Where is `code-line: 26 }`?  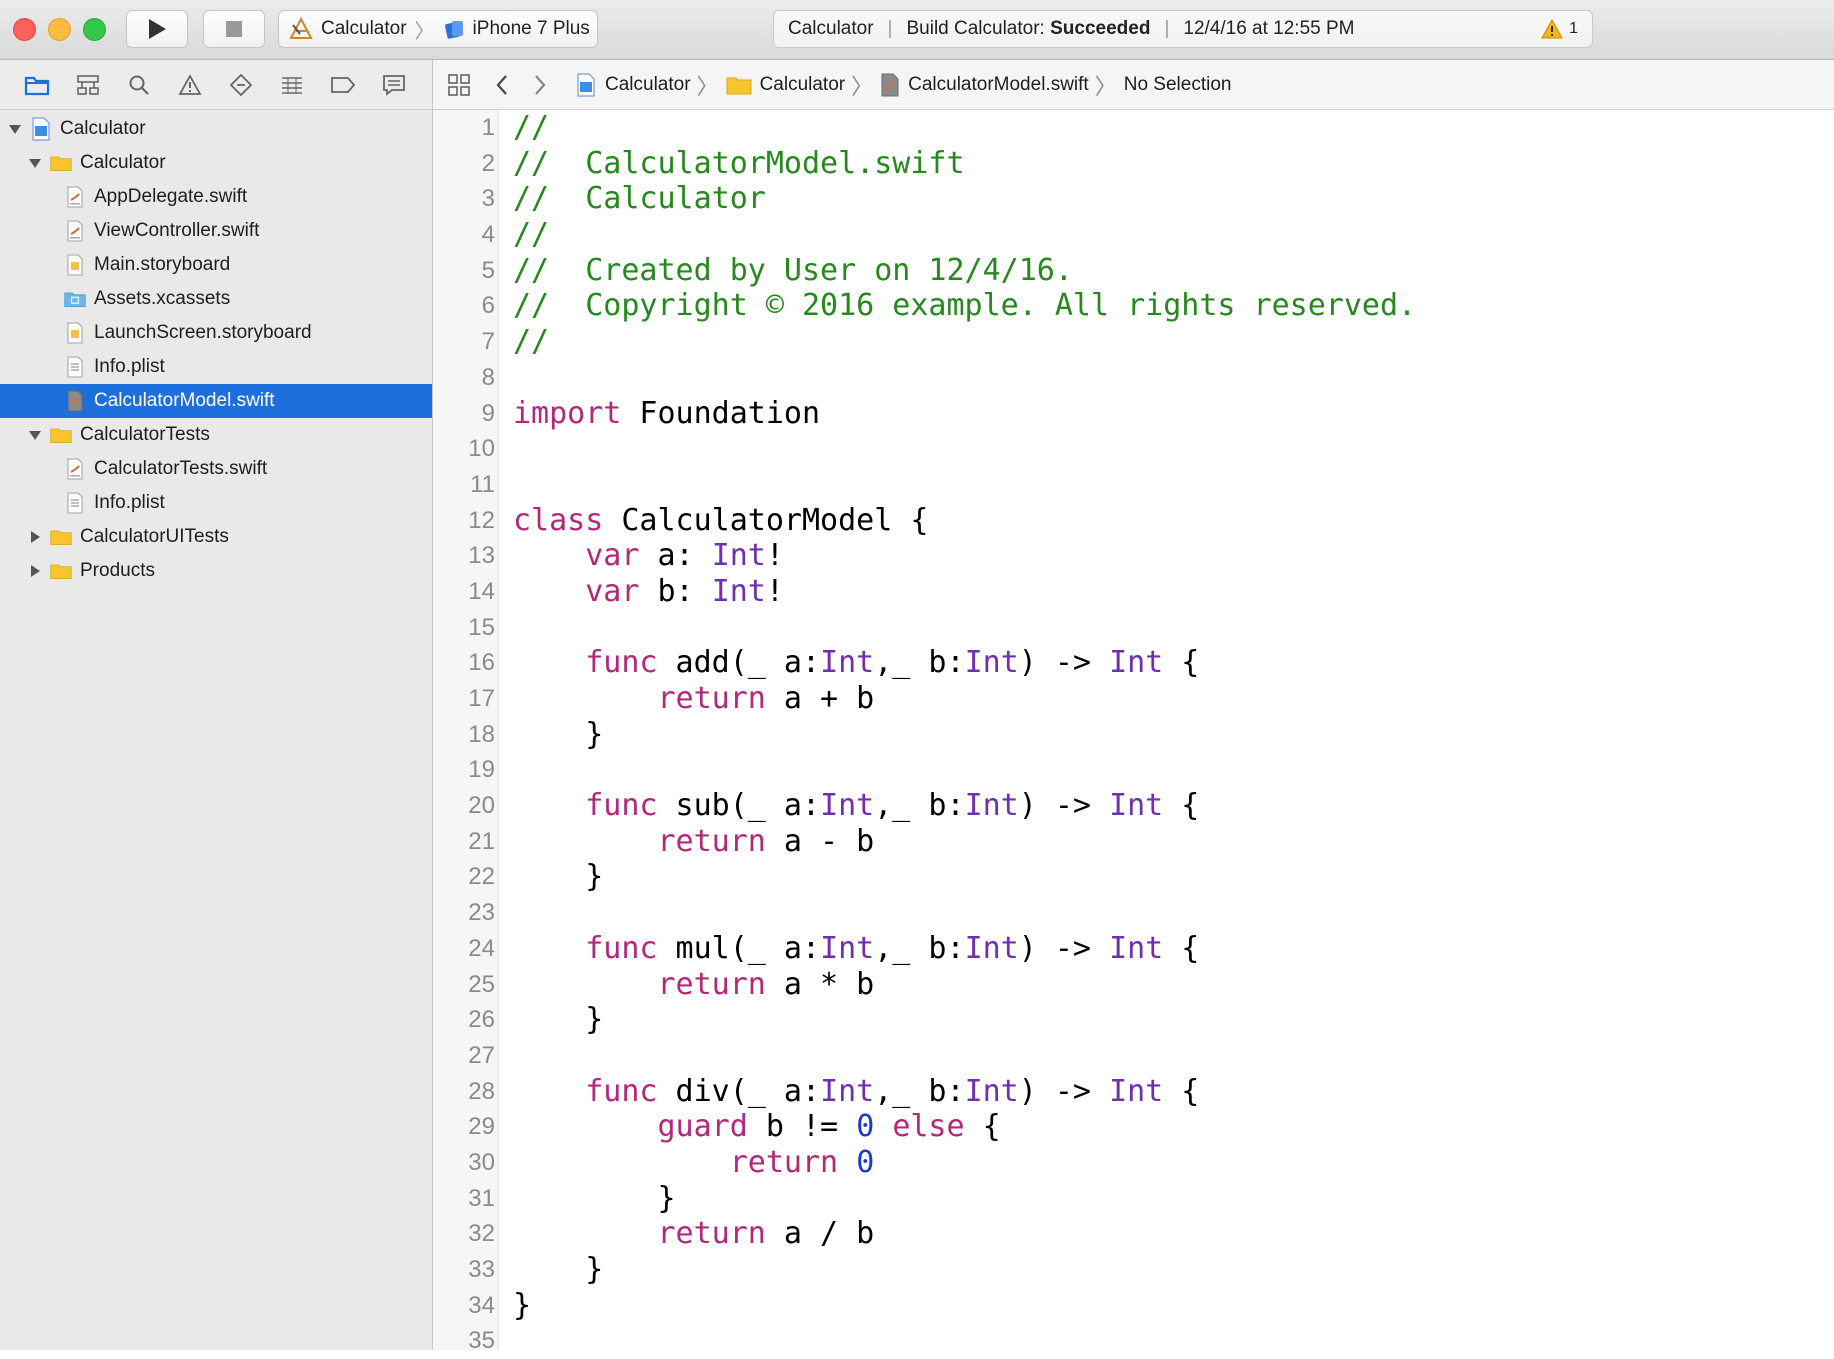
code-line: 26 } is located at coordinates (1133, 1020).